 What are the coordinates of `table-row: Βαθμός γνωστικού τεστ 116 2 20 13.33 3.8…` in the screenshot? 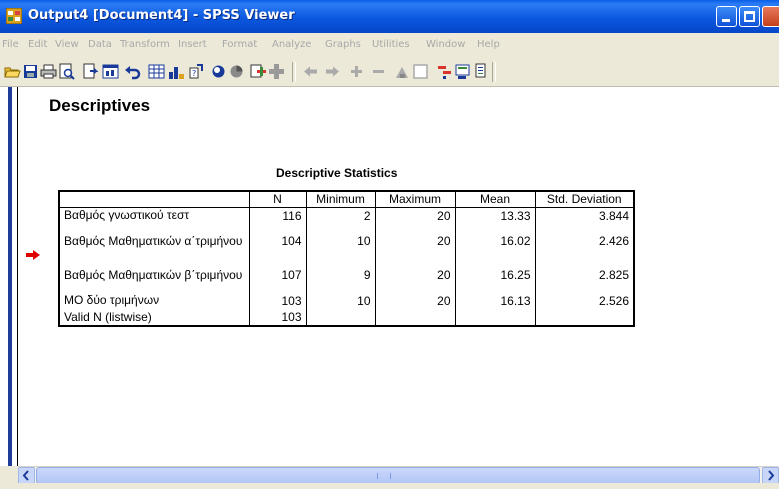 It's located at (346, 215).